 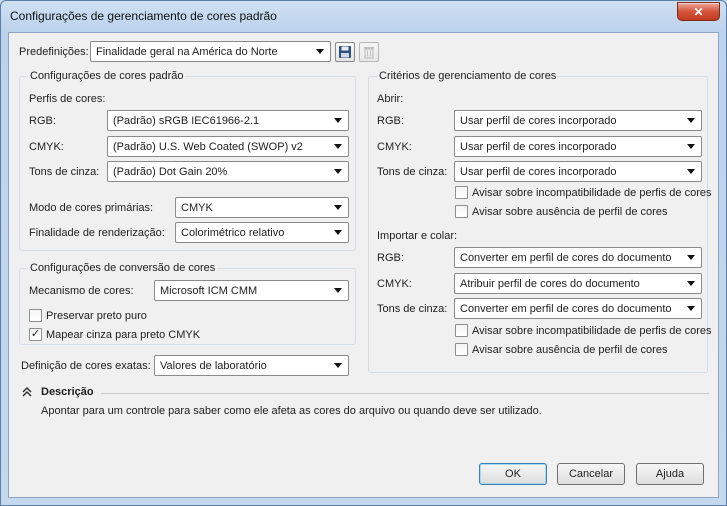 What do you see at coordinates (91, 208) in the screenshot?
I see `primary-color-mode-label: Modo de cores primárias:` at bounding box center [91, 208].